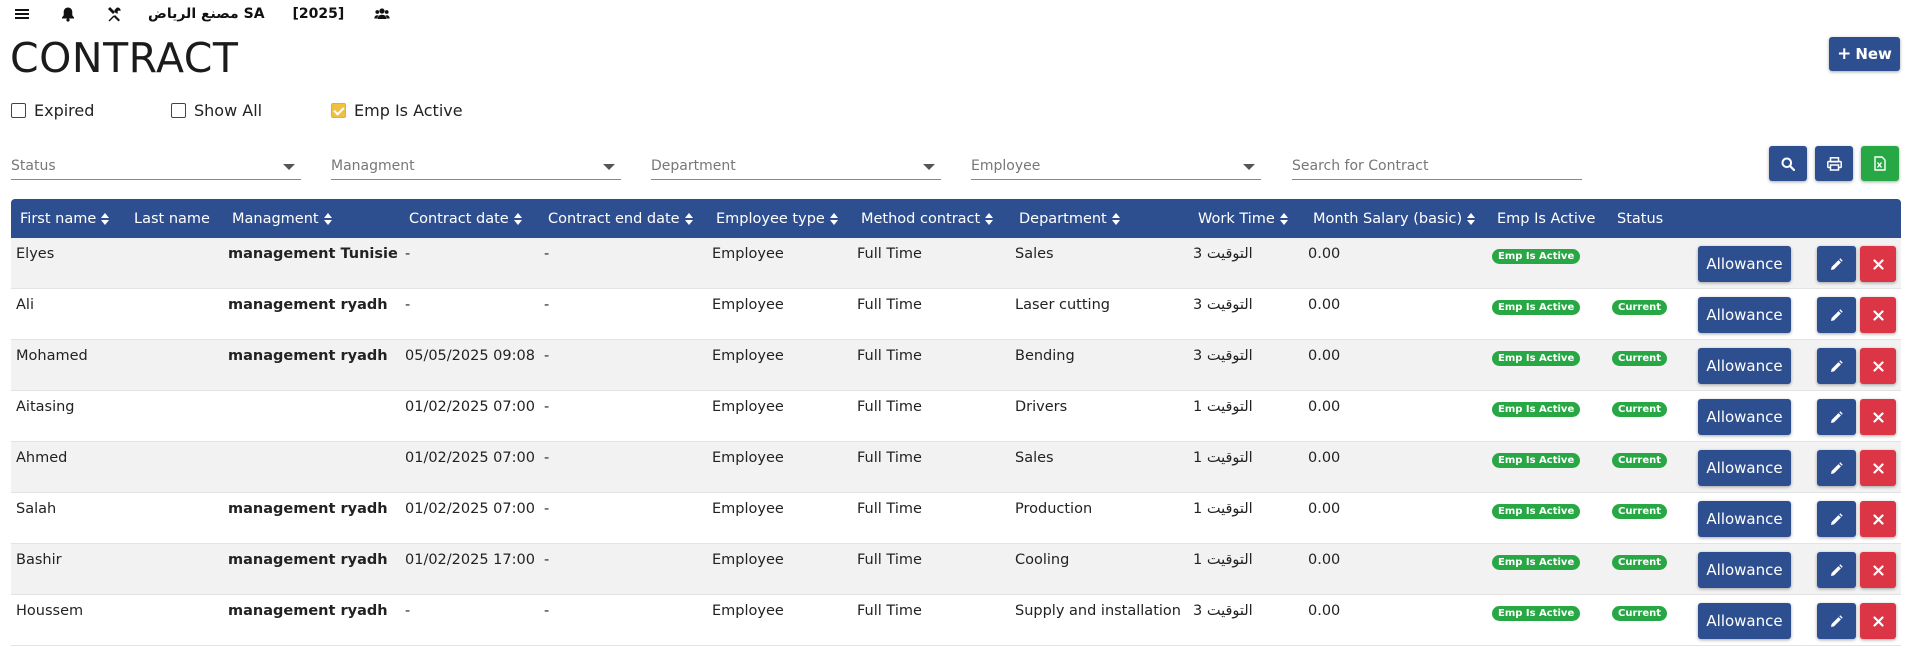  Describe the element at coordinates (1062, 305) in the screenshot. I see `cell-department: Laser cutting` at that location.